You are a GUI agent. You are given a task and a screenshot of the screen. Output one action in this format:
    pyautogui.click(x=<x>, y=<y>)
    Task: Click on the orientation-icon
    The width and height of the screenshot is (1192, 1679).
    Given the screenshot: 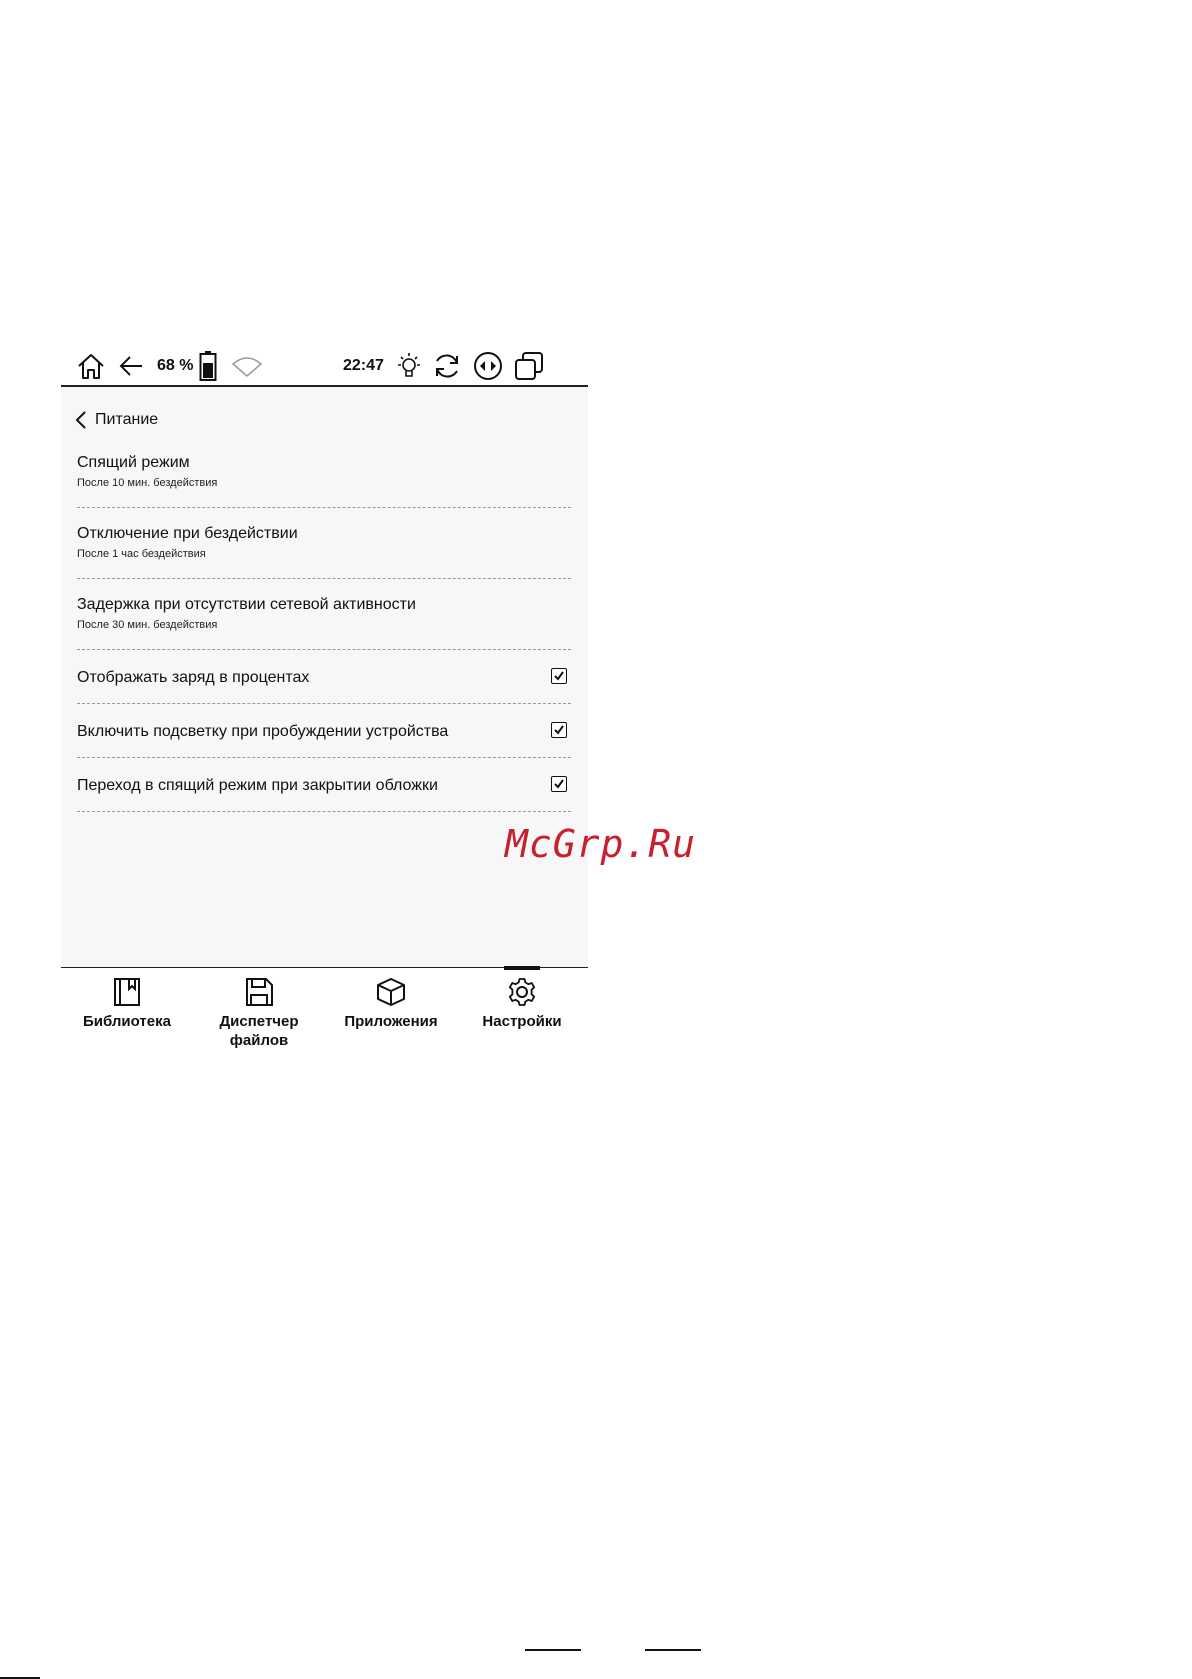 What is the action you would take?
    pyautogui.click(x=488, y=366)
    